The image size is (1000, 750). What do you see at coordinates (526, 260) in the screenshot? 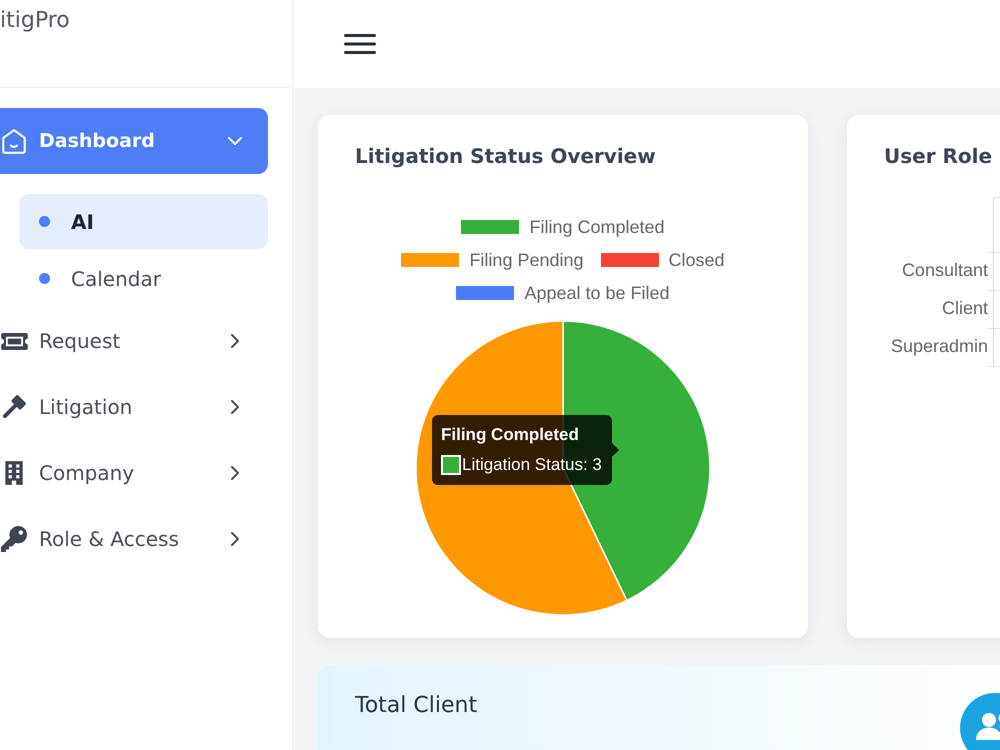
I see `legend-label: Filing Pending` at bounding box center [526, 260].